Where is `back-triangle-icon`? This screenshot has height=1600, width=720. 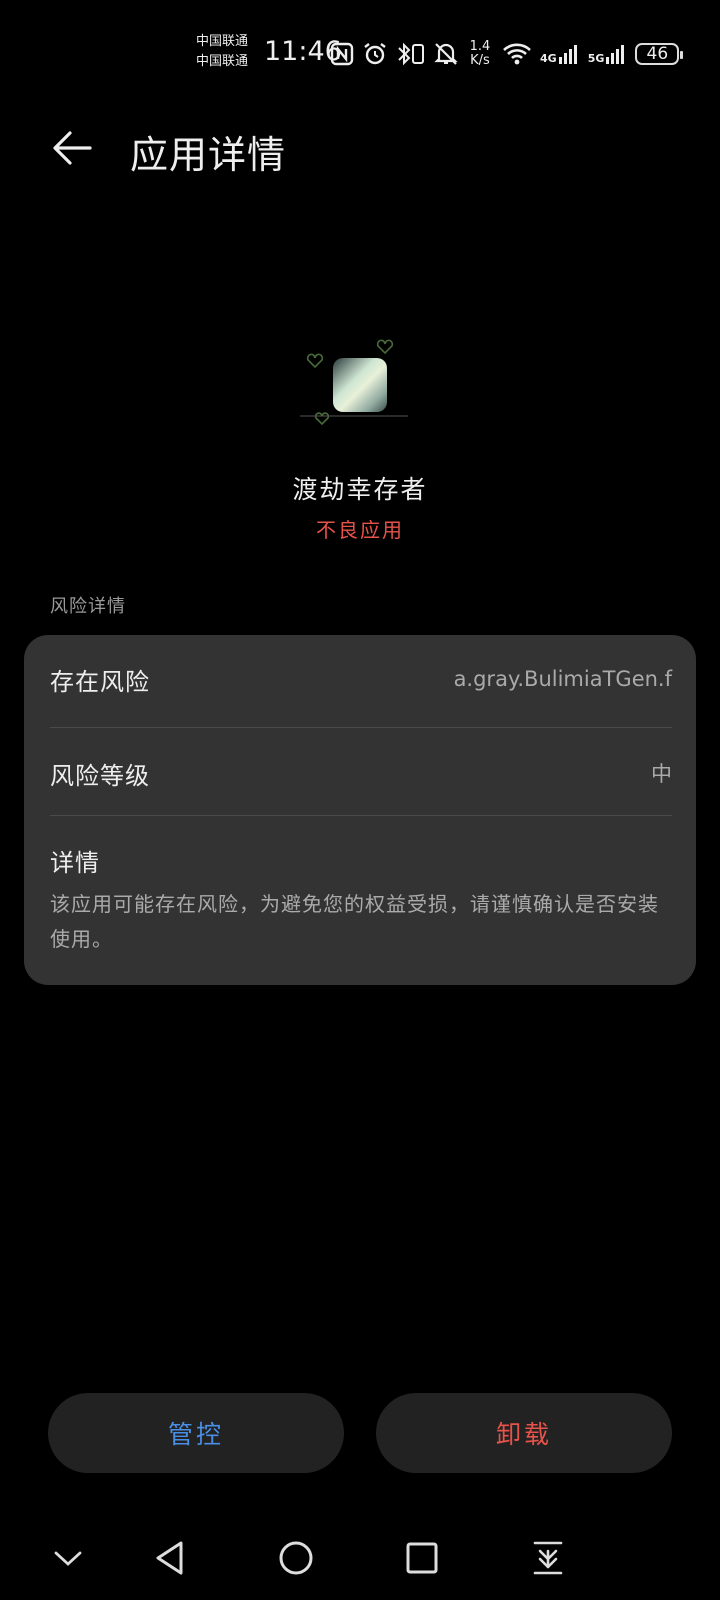 back-triangle-icon is located at coordinates (170, 1560).